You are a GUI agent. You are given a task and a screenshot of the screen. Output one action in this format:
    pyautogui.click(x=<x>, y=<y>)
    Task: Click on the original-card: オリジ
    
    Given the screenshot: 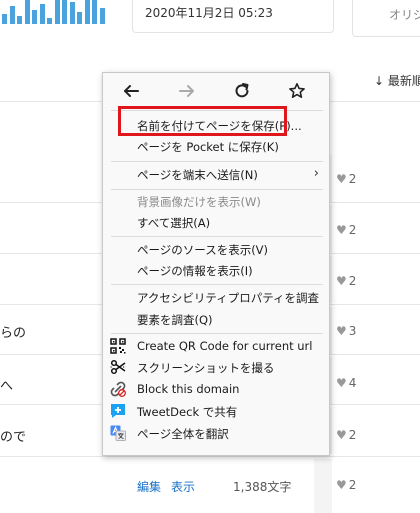 What is the action you would take?
    pyautogui.click(x=386, y=18)
    